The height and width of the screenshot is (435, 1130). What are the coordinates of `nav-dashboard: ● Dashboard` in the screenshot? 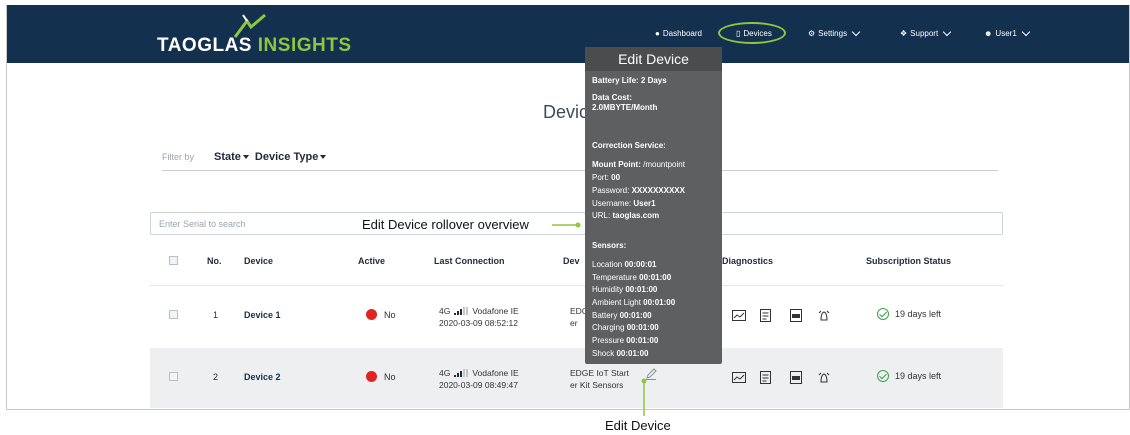 It's located at (678, 33).